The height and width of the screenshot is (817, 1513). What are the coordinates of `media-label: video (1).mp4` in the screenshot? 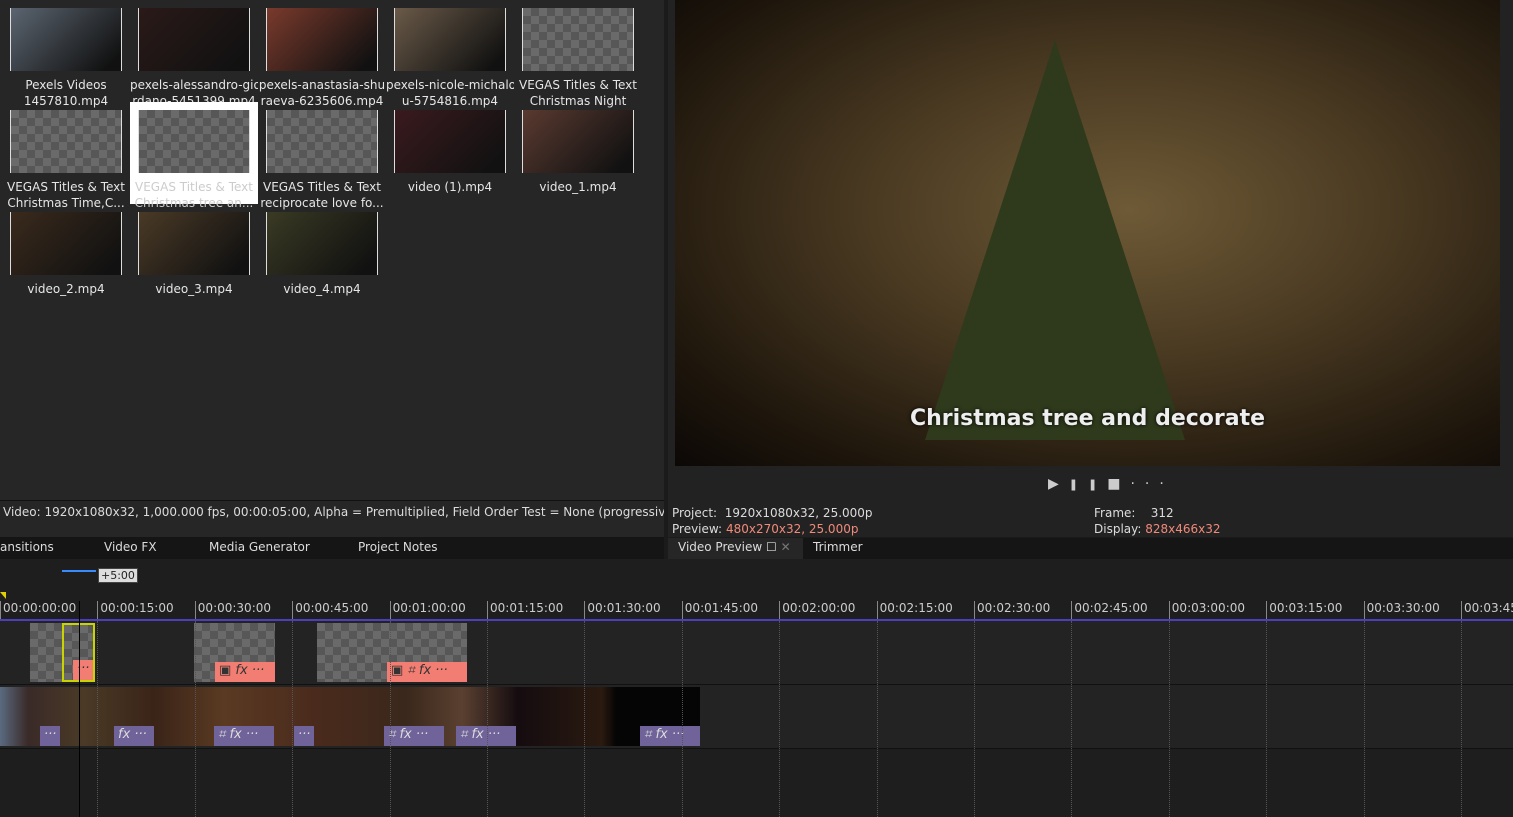 It's located at (450, 187).